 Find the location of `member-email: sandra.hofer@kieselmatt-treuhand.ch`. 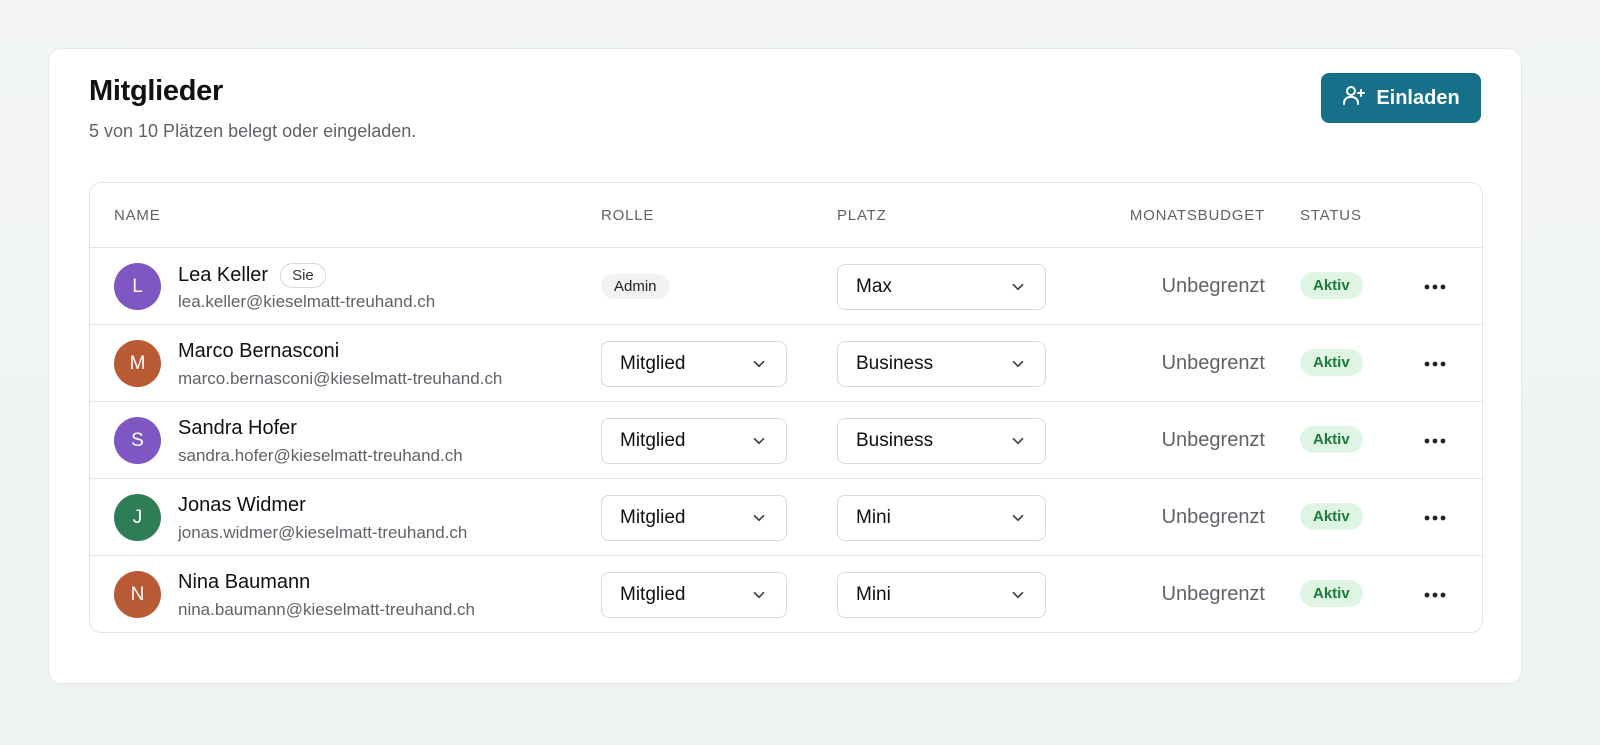

member-email: sandra.hofer@kieselmatt-treuhand.ch is located at coordinates (320, 455).